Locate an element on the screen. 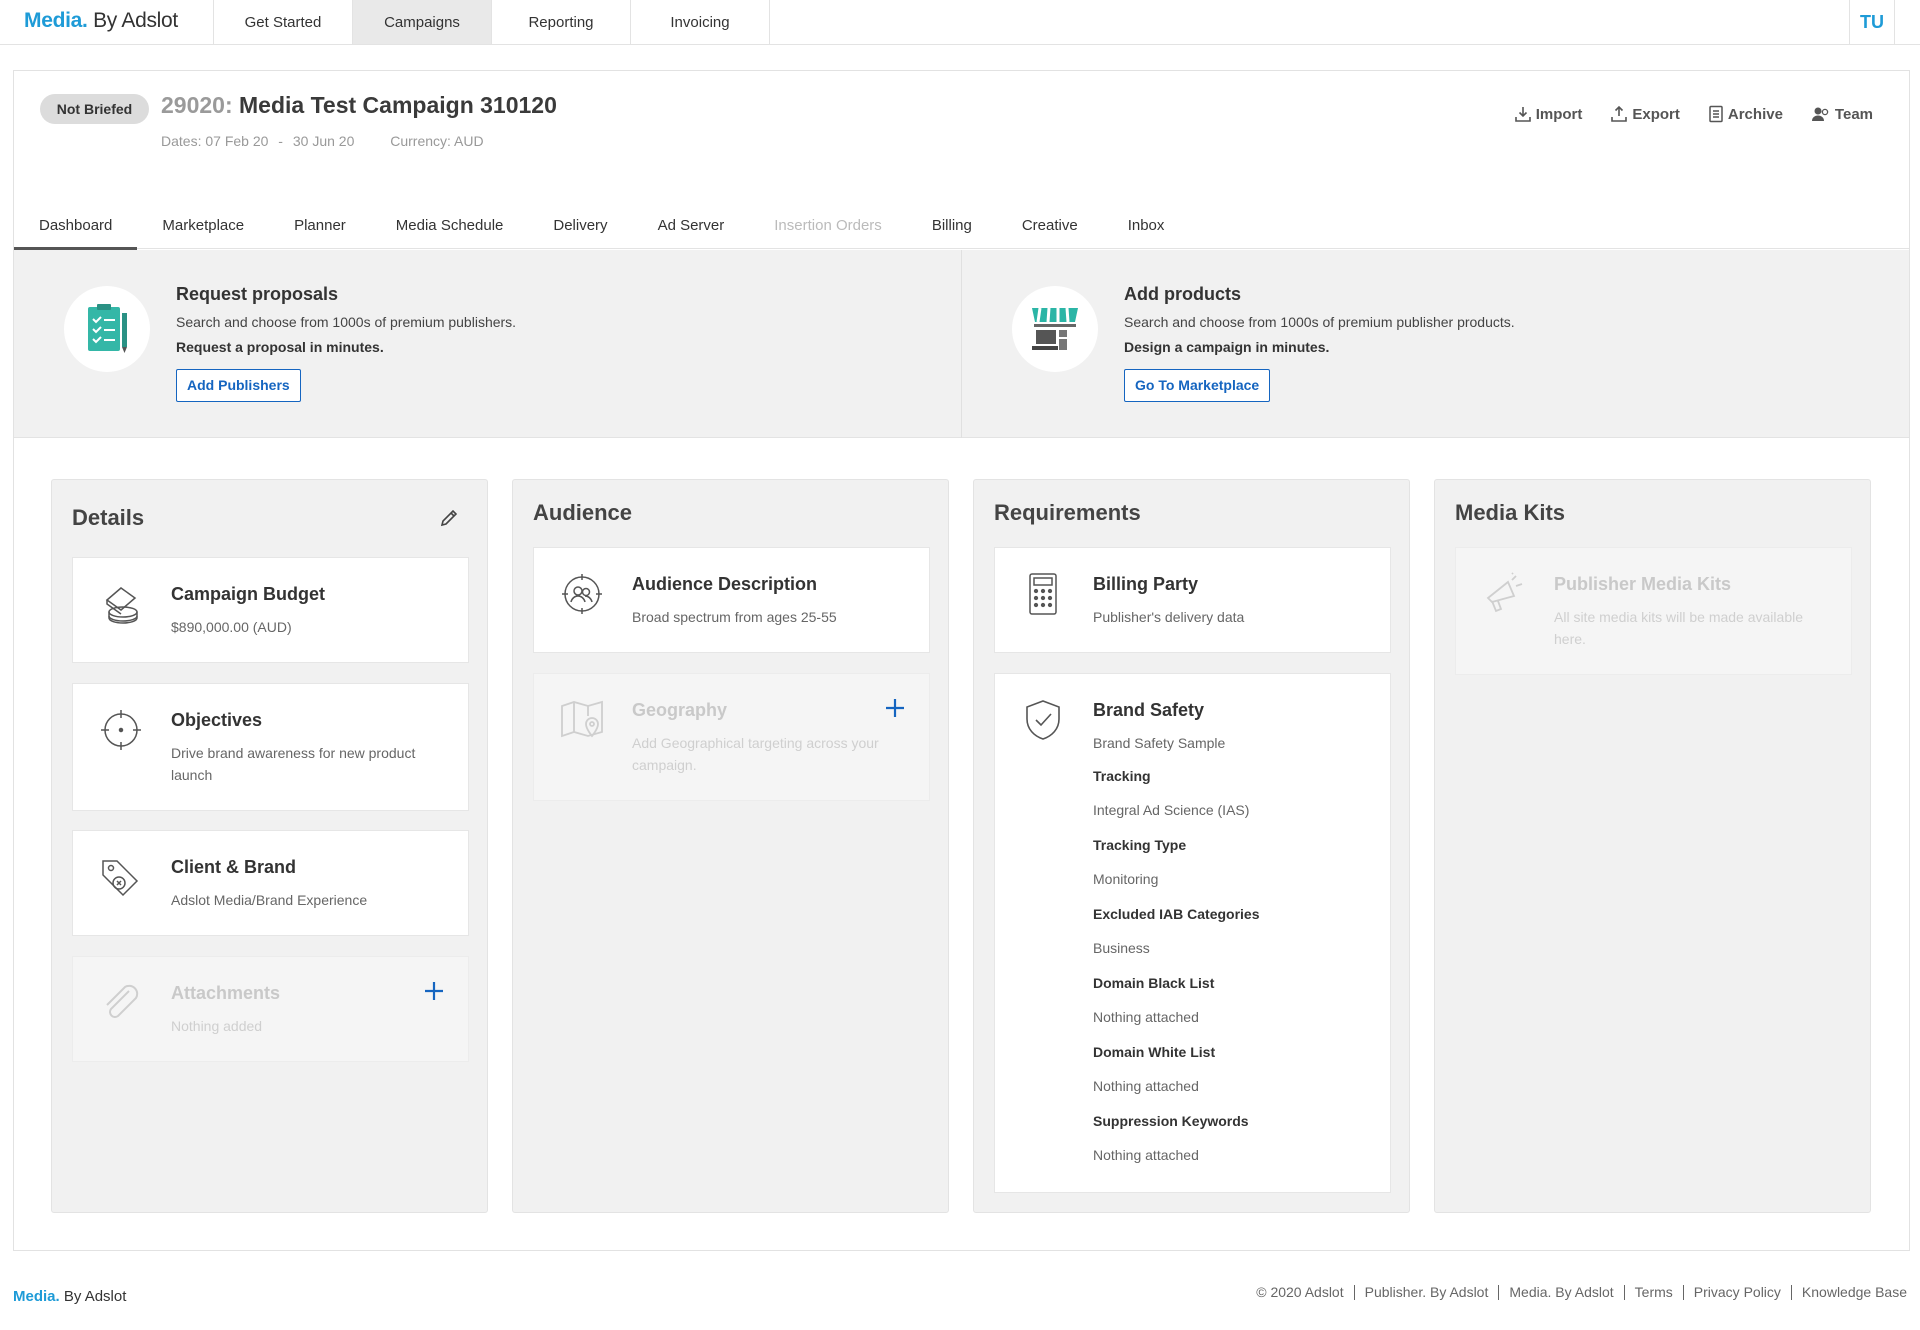  card-value: Nothing added is located at coordinates (217, 1026).